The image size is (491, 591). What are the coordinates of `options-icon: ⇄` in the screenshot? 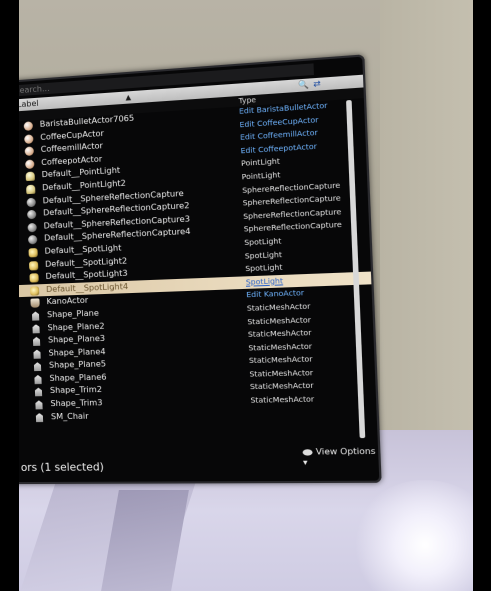 It's located at (317, 84).